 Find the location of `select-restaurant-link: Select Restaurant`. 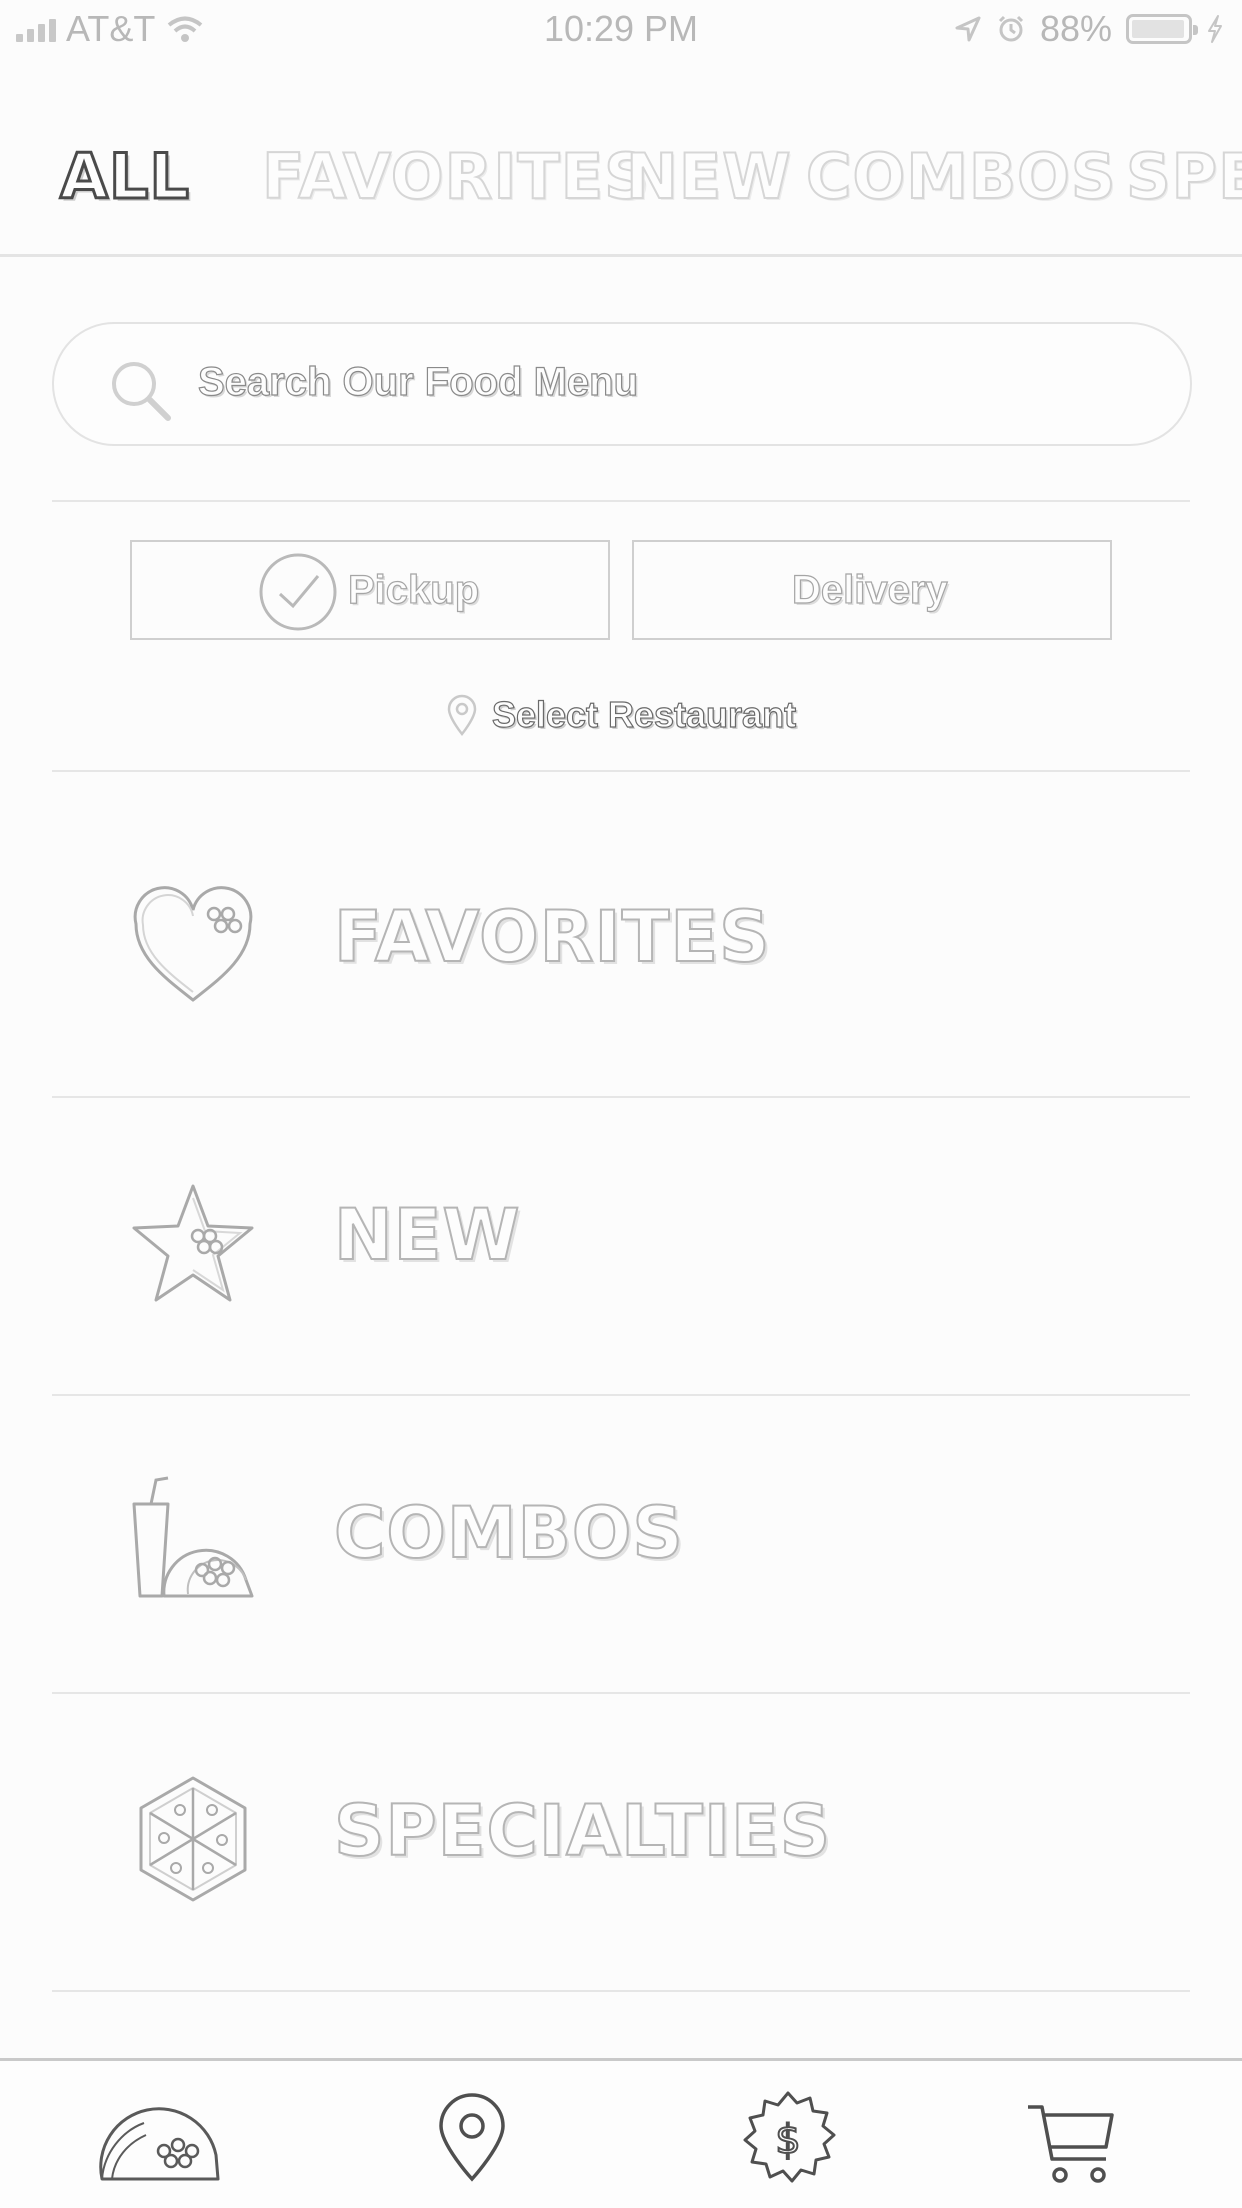

select-restaurant-link: Select Restaurant is located at coordinates (621, 714).